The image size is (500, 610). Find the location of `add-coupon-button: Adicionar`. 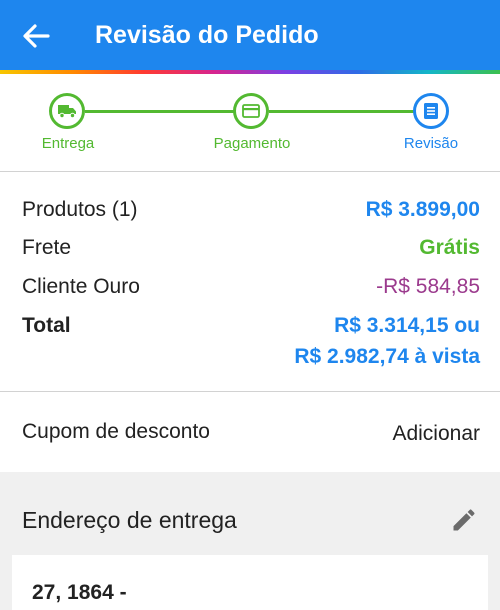

add-coupon-button: Adicionar is located at coordinates (436, 434).